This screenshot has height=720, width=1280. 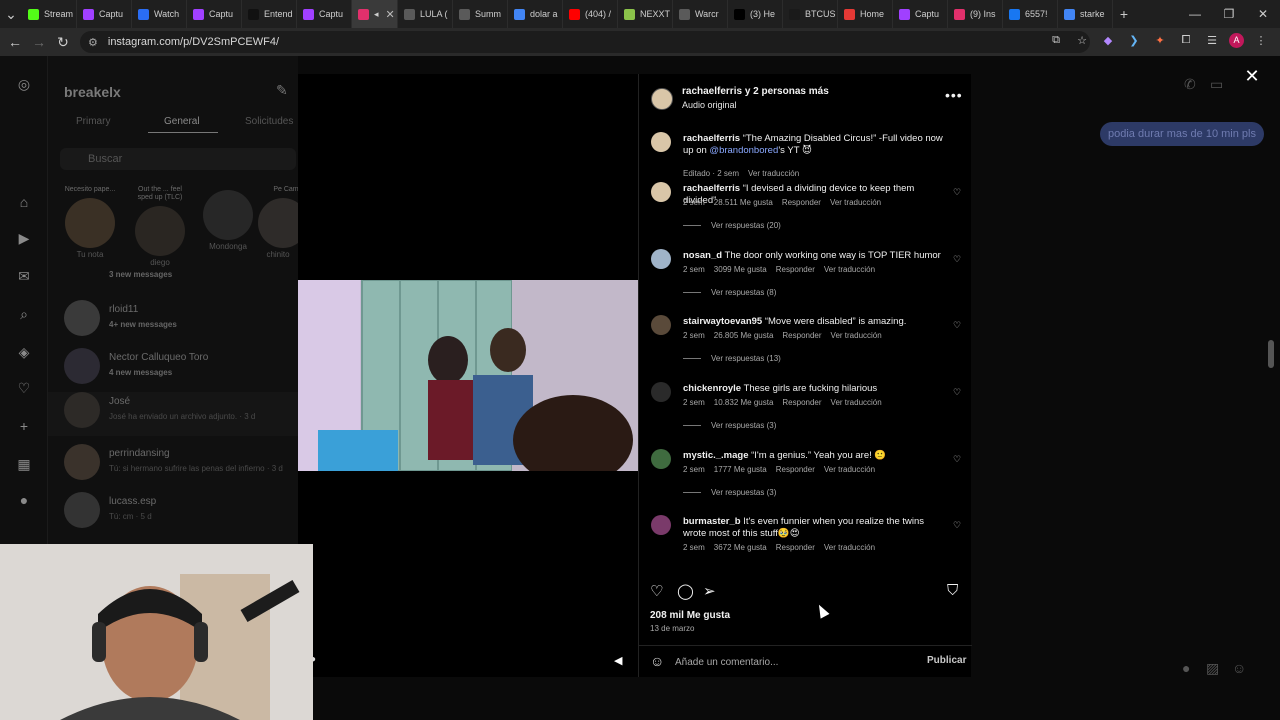 I want to click on phone-icon: ✆, so click(x=1190, y=84).